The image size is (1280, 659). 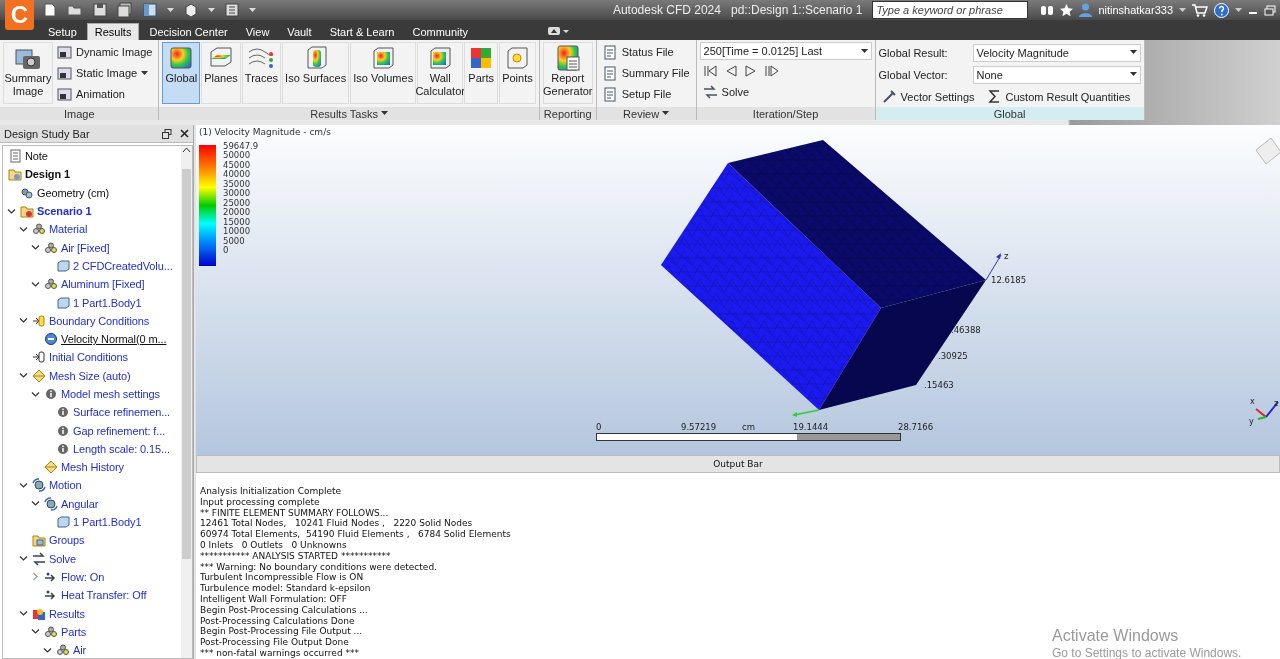 I want to click on tree-item: Air [Fixed], so click(x=85, y=247).